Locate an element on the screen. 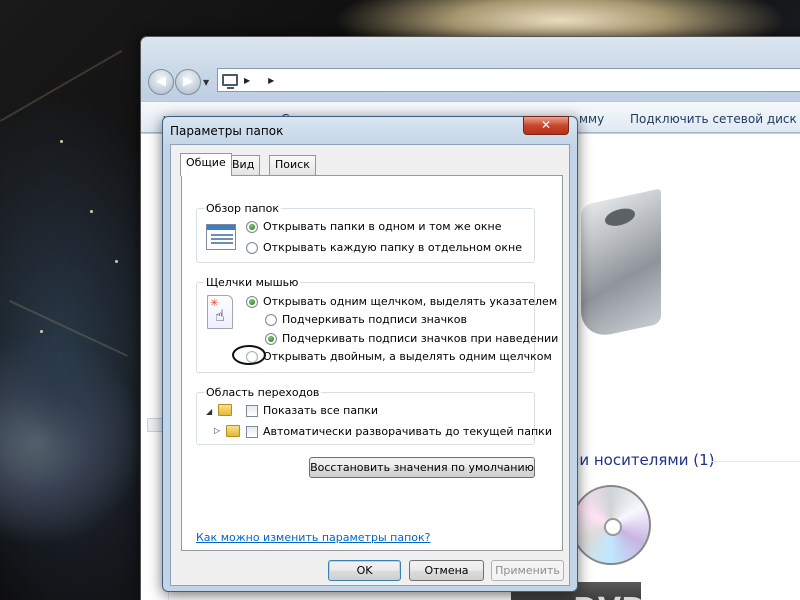  radio-label: Подчеркивать подписи значков is located at coordinates (374, 319).